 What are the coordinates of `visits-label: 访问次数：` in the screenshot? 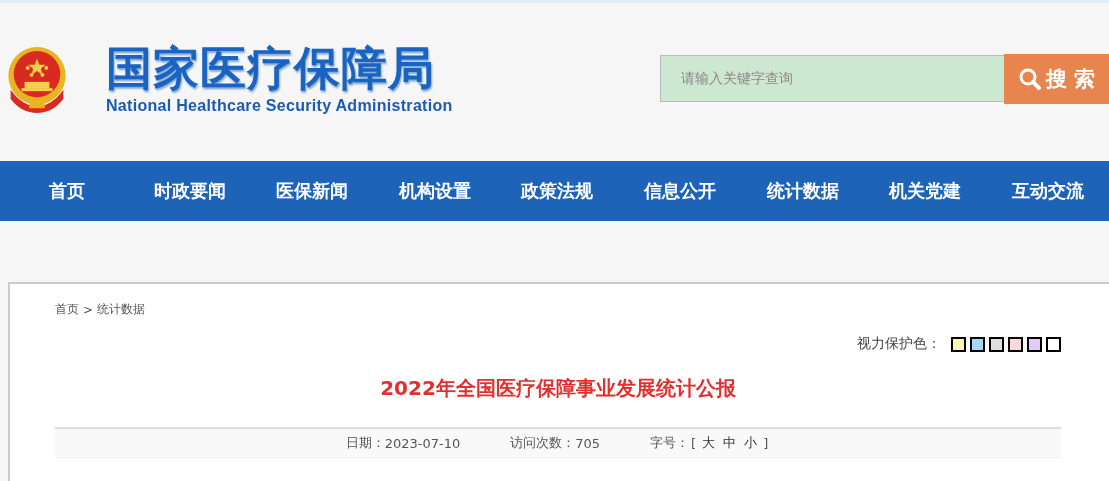 It's located at (543, 443).